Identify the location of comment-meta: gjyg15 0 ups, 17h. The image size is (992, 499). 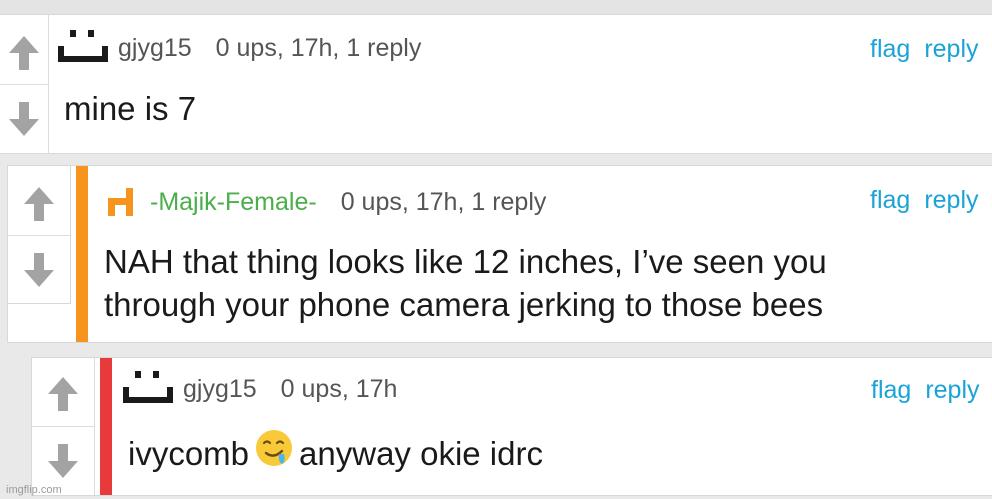
(260, 389).